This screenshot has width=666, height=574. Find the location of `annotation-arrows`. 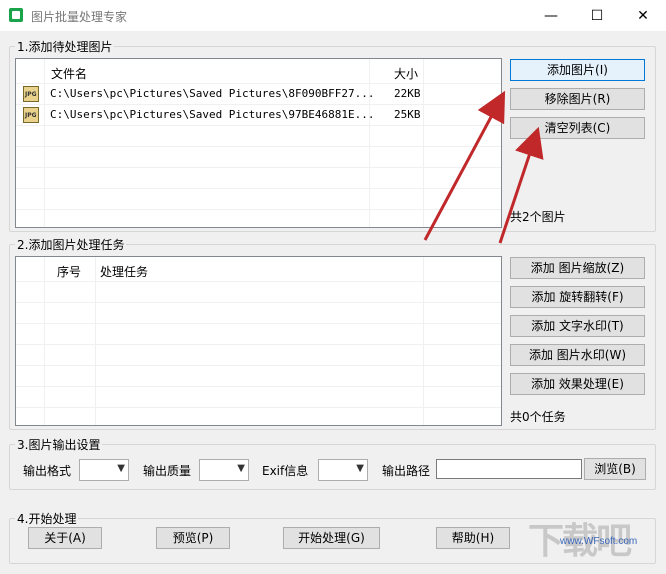

annotation-arrows is located at coordinates (483, 167).